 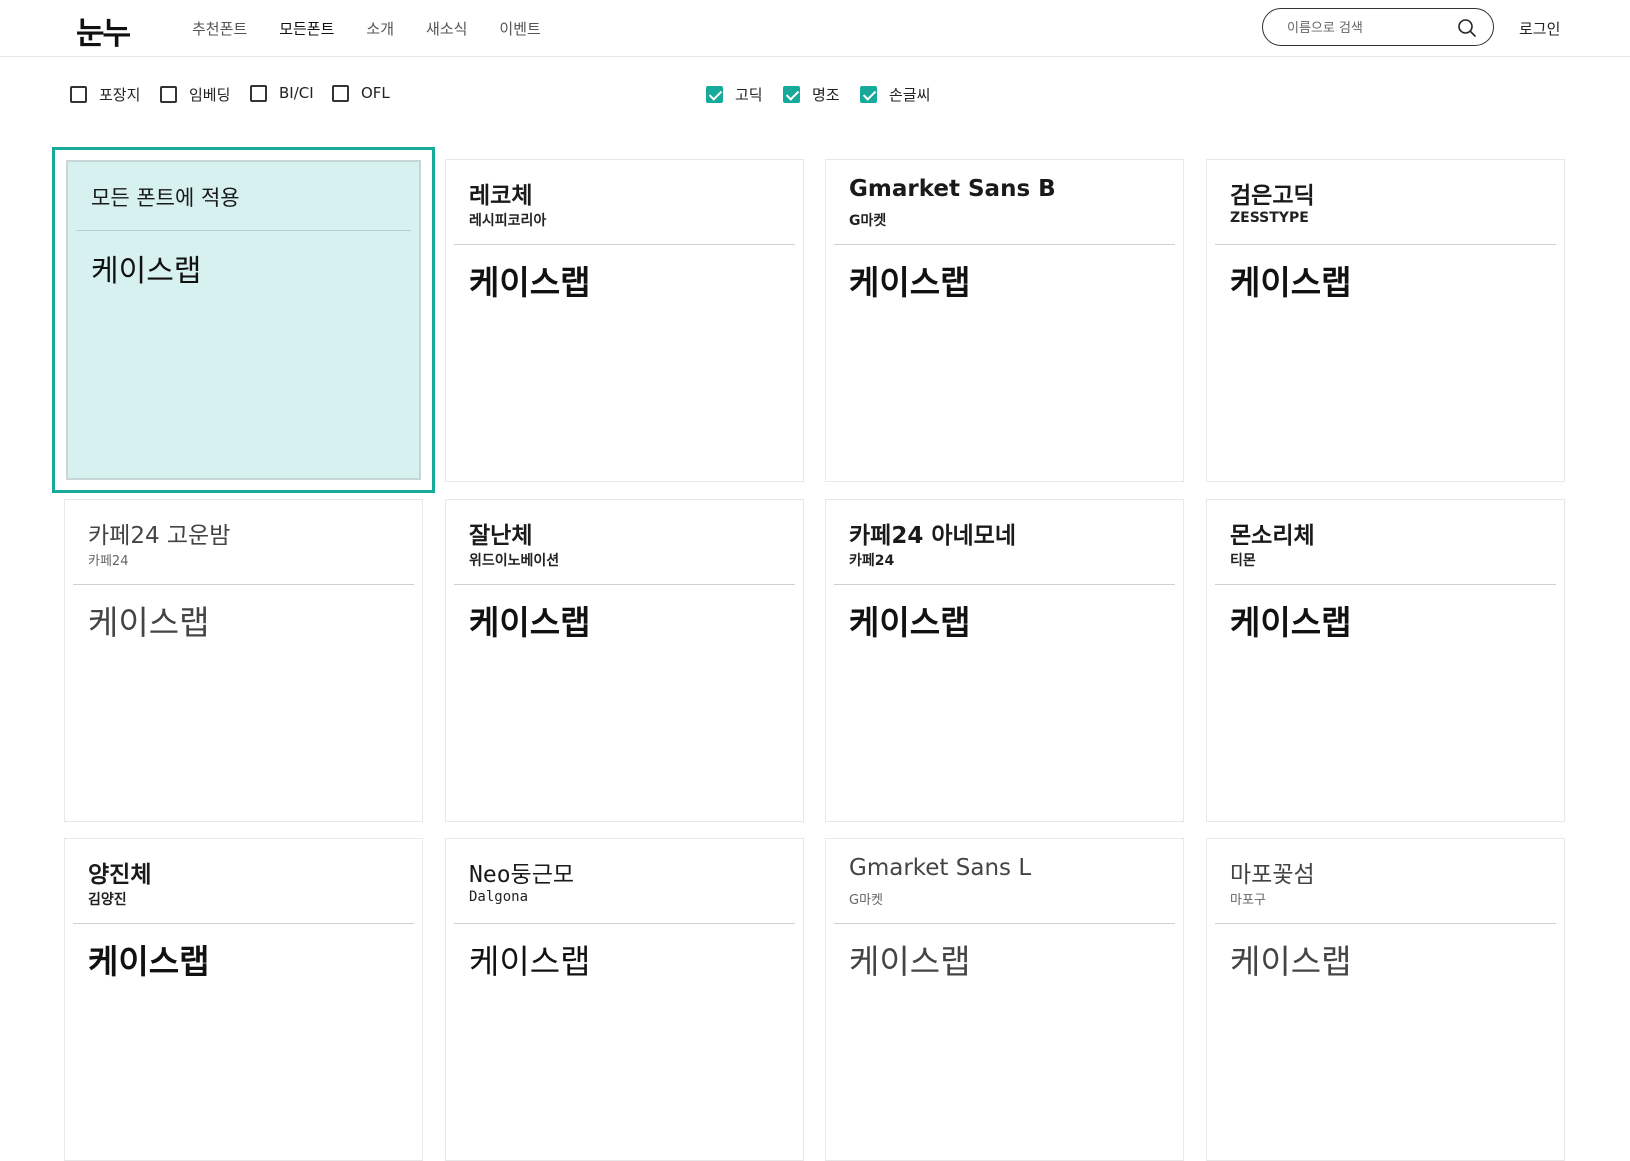 What do you see at coordinates (624, 660) in the screenshot?
I see `font-card: 잘난체 위드이노베이션 케이스랩` at bounding box center [624, 660].